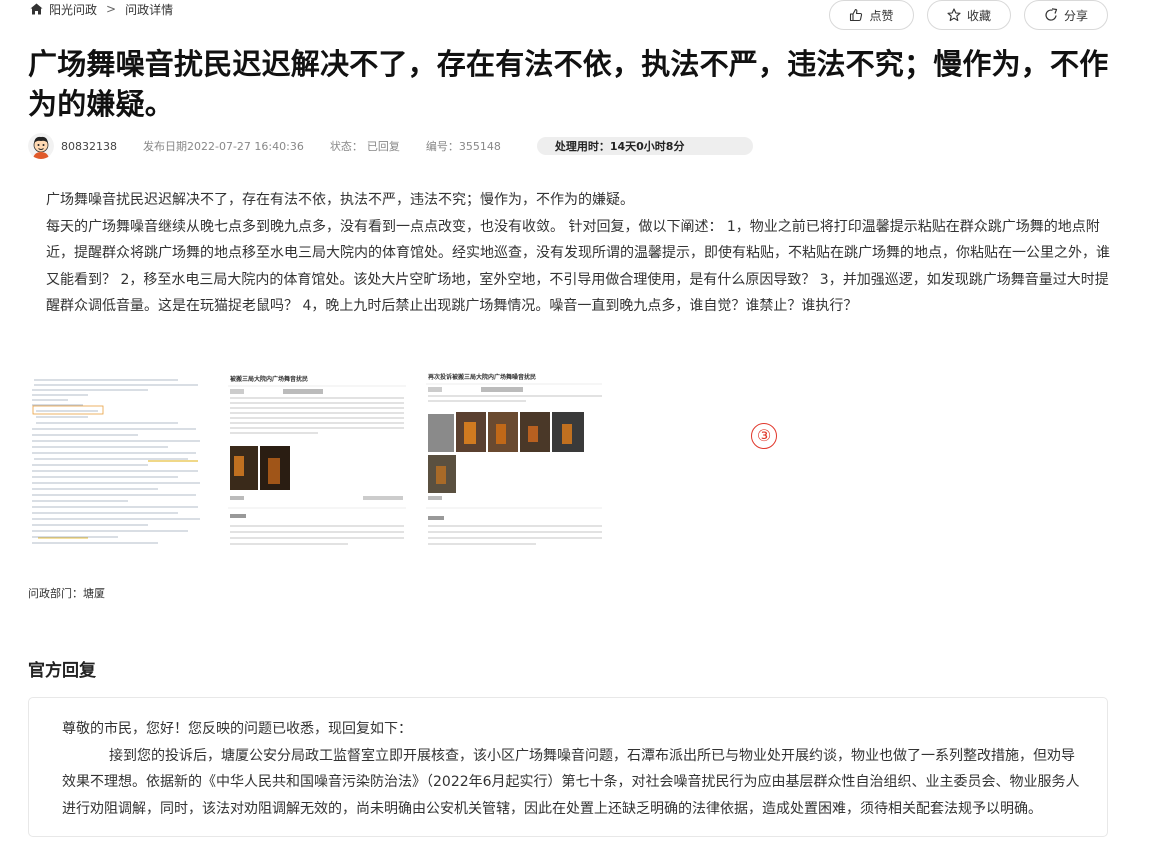 Image resolution: width=1163 pixels, height=850 pixels. Describe the element at coordinates (764, 436) in the screenshot. I see `annotation-marker: ③` at that location.